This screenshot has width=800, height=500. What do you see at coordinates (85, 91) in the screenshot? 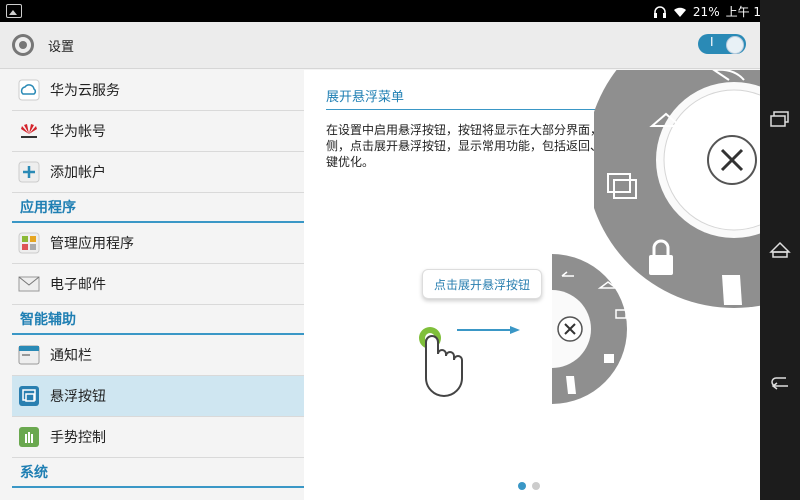
I see `list-item-label: 华为云服务` at bounding box center [85, 91].